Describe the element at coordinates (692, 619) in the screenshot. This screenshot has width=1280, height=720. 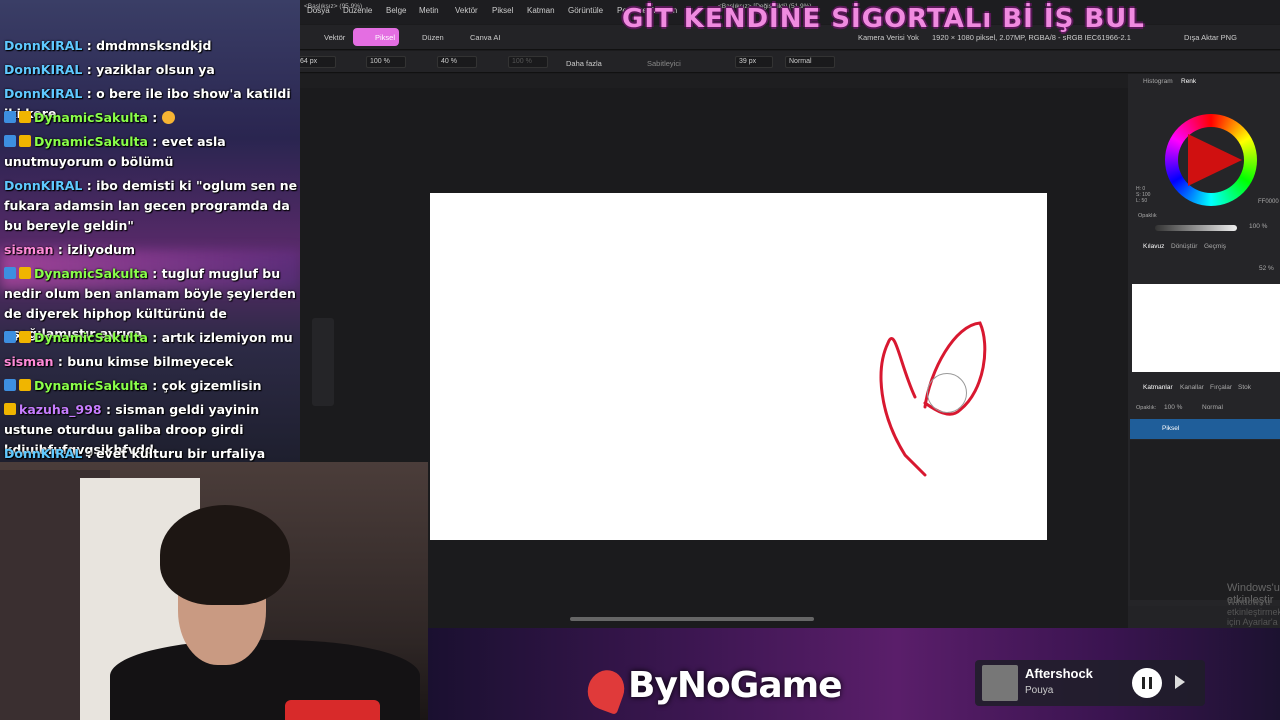
I see `horizontal-scrollbar` at that location.